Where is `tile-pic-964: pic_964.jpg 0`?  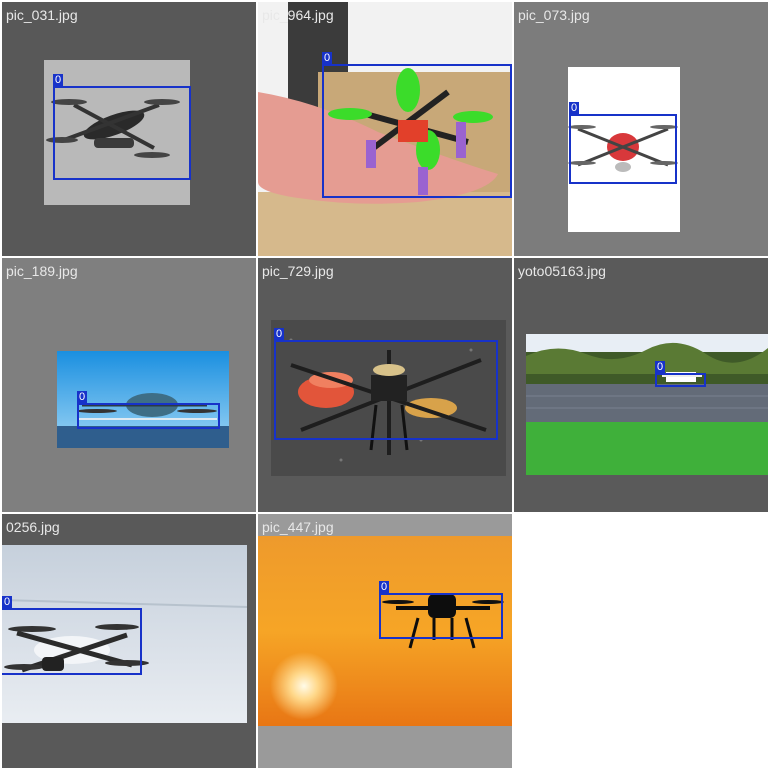 tile-pic-964: pic_964.jpg 0 is located at coordinates (385, 129).